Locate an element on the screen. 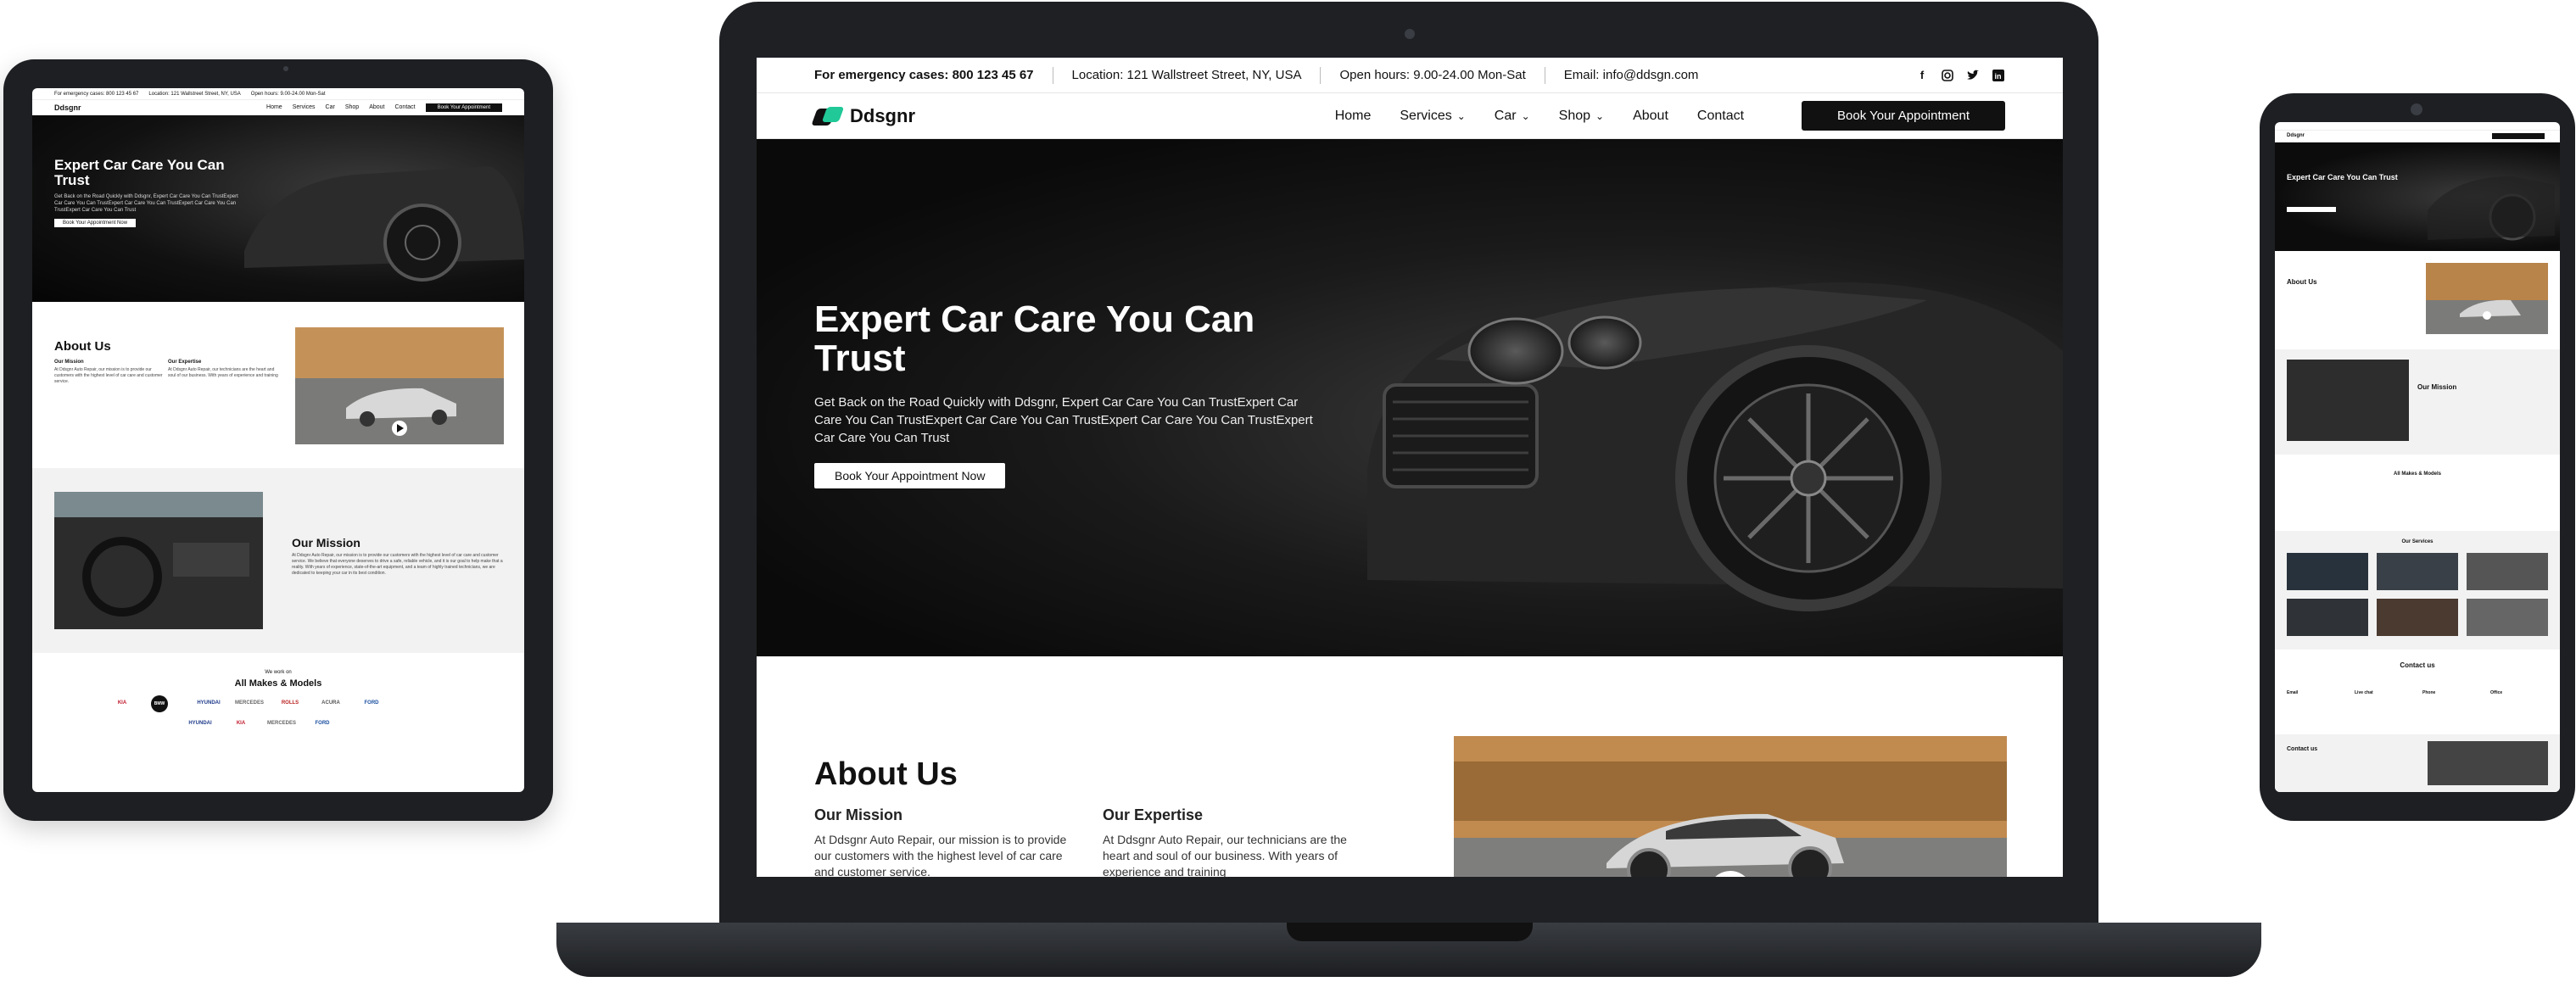 Image resolution: width=2576 pixels, height=993 pixels. brand-logo-mercedes-2: MERCEDES is located at coordinates (281, 723).